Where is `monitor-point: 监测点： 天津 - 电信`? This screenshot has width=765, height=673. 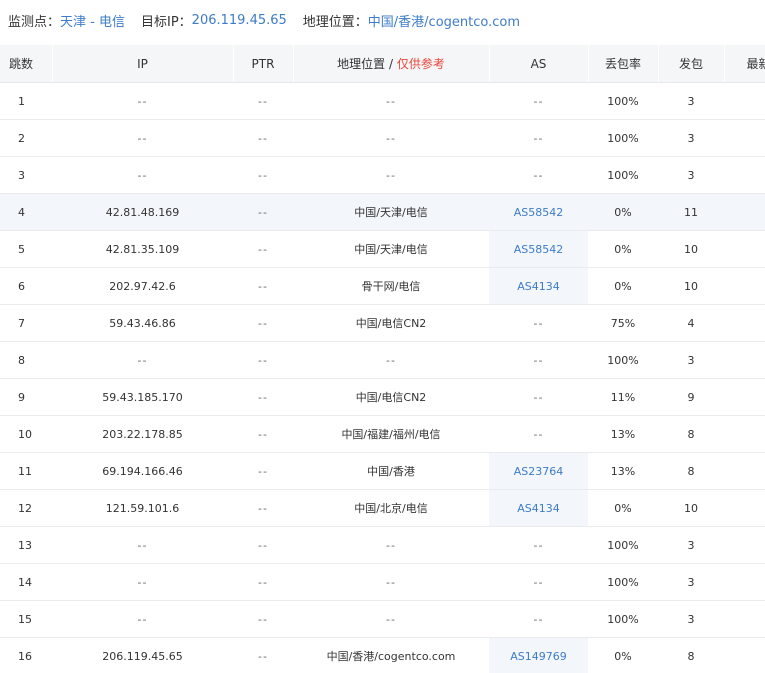
monitor-point: 监测点： 天津 - 电信 is located at coordinates (66, 20).